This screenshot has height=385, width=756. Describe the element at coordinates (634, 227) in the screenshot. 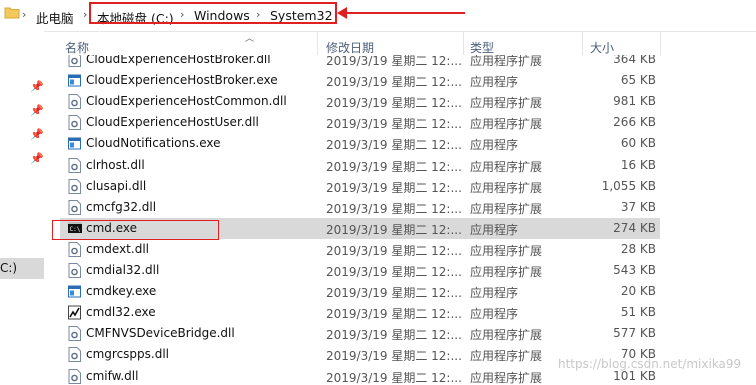

I see `file-size: 274 KB` at that location.